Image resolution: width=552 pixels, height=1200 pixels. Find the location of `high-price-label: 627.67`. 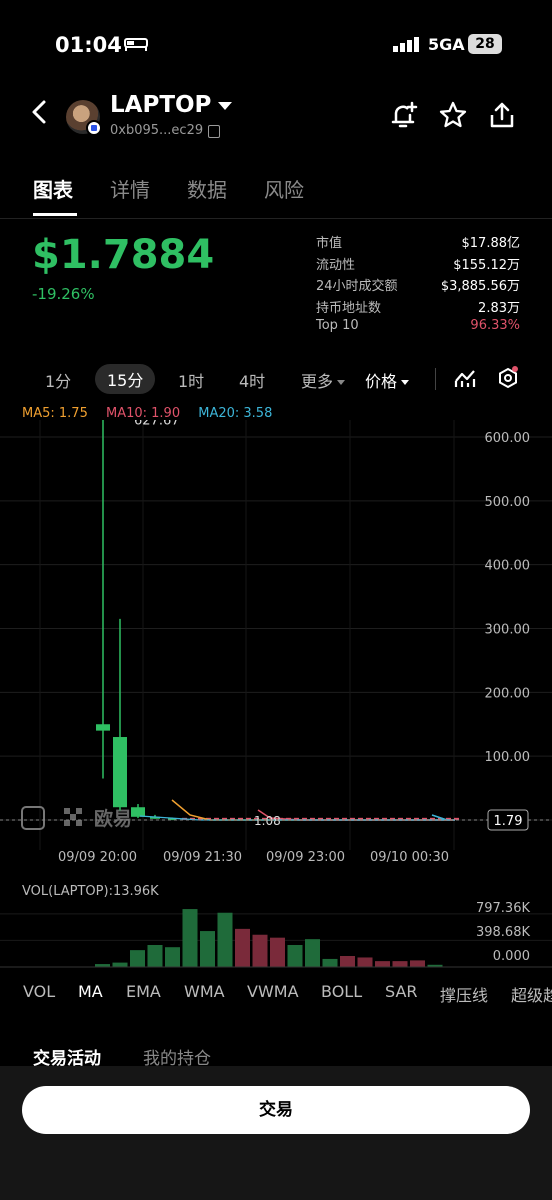

high-price-label: 627.67 is located at coordinates (157, 424).